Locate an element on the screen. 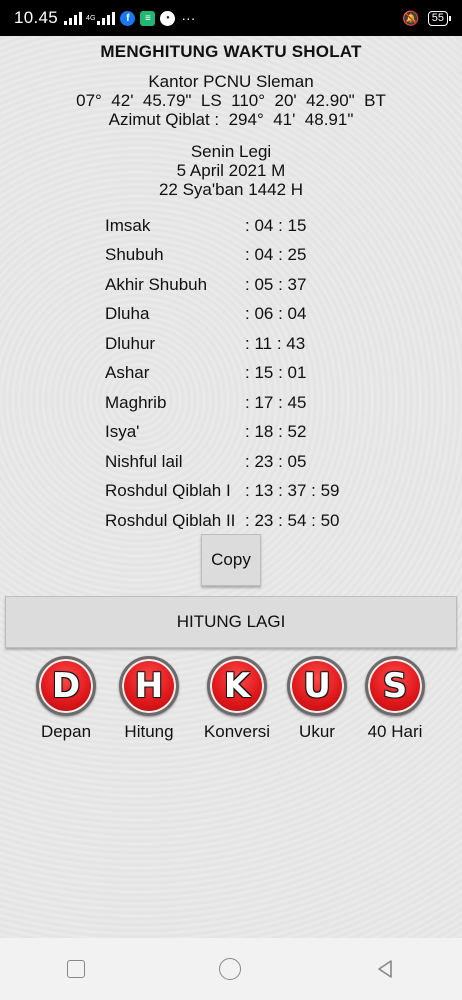 The image size is (462, 1000). prayer-value: : 06 : 04 is located at coordinates (276, 314).